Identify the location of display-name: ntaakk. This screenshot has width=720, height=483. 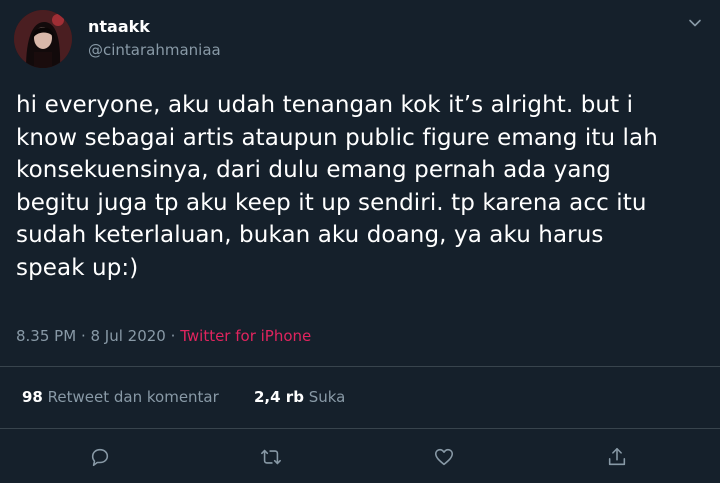
(119, 26).